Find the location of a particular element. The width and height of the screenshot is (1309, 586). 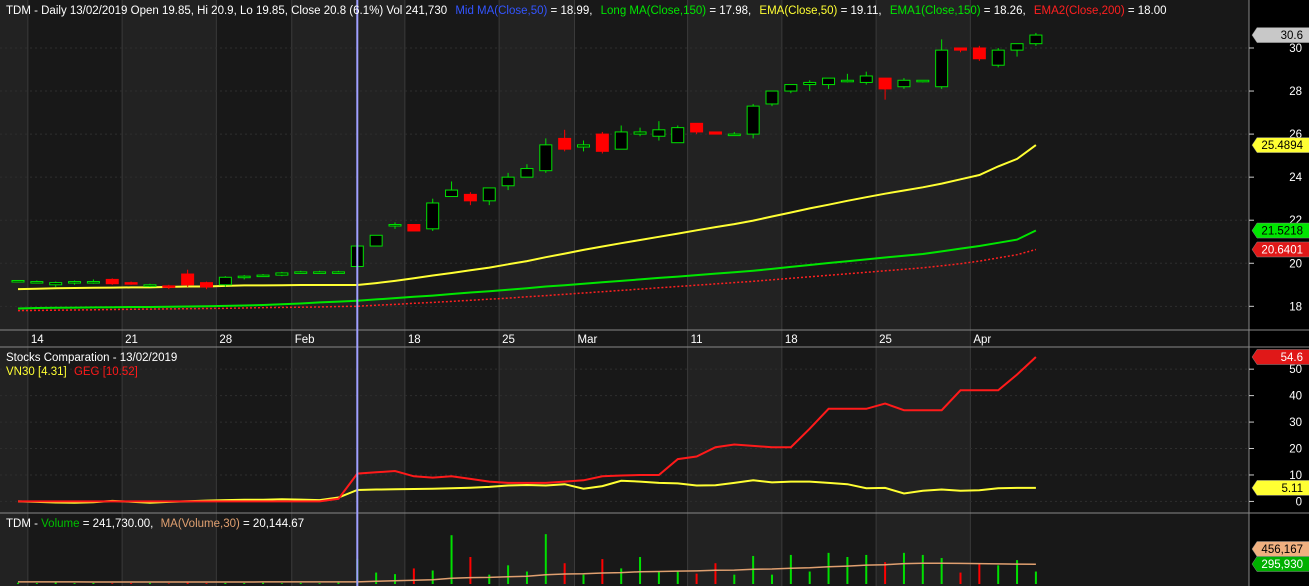

ema2-legend: EMA2(Close,200) is located at coordinates (1079, 11).